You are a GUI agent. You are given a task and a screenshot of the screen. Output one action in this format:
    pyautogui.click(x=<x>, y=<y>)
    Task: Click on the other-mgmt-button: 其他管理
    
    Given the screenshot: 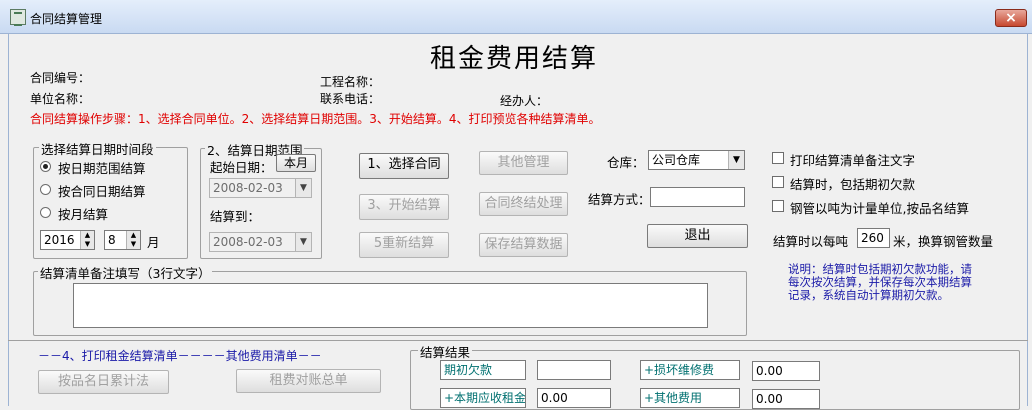 What is the action you would take?
    pyautogui.click(x=523, y=163)
    